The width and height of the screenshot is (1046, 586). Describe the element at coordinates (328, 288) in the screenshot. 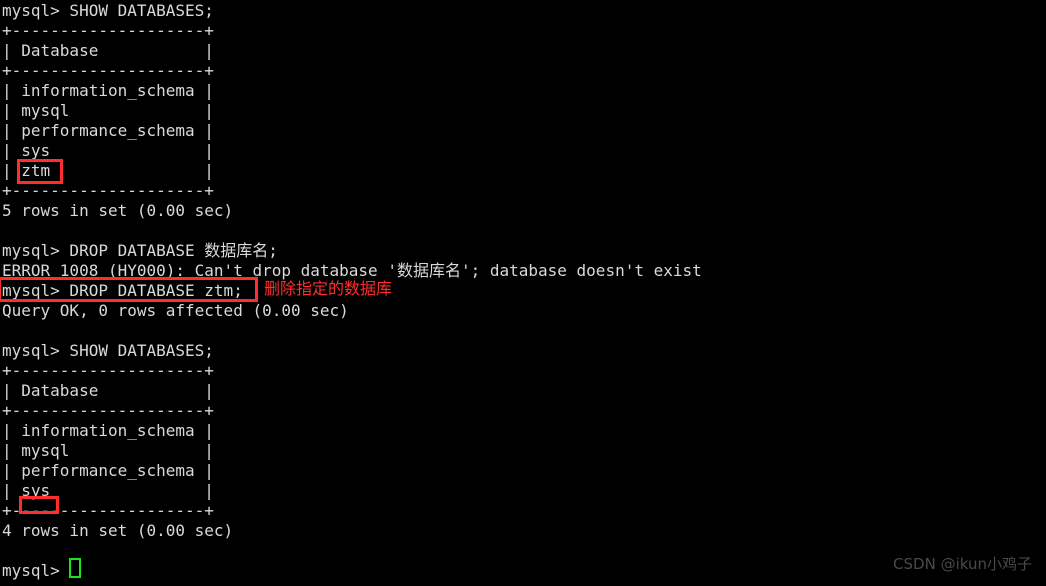

I see `annotation-drop-database-label: 删除指定的数据库` at that location.